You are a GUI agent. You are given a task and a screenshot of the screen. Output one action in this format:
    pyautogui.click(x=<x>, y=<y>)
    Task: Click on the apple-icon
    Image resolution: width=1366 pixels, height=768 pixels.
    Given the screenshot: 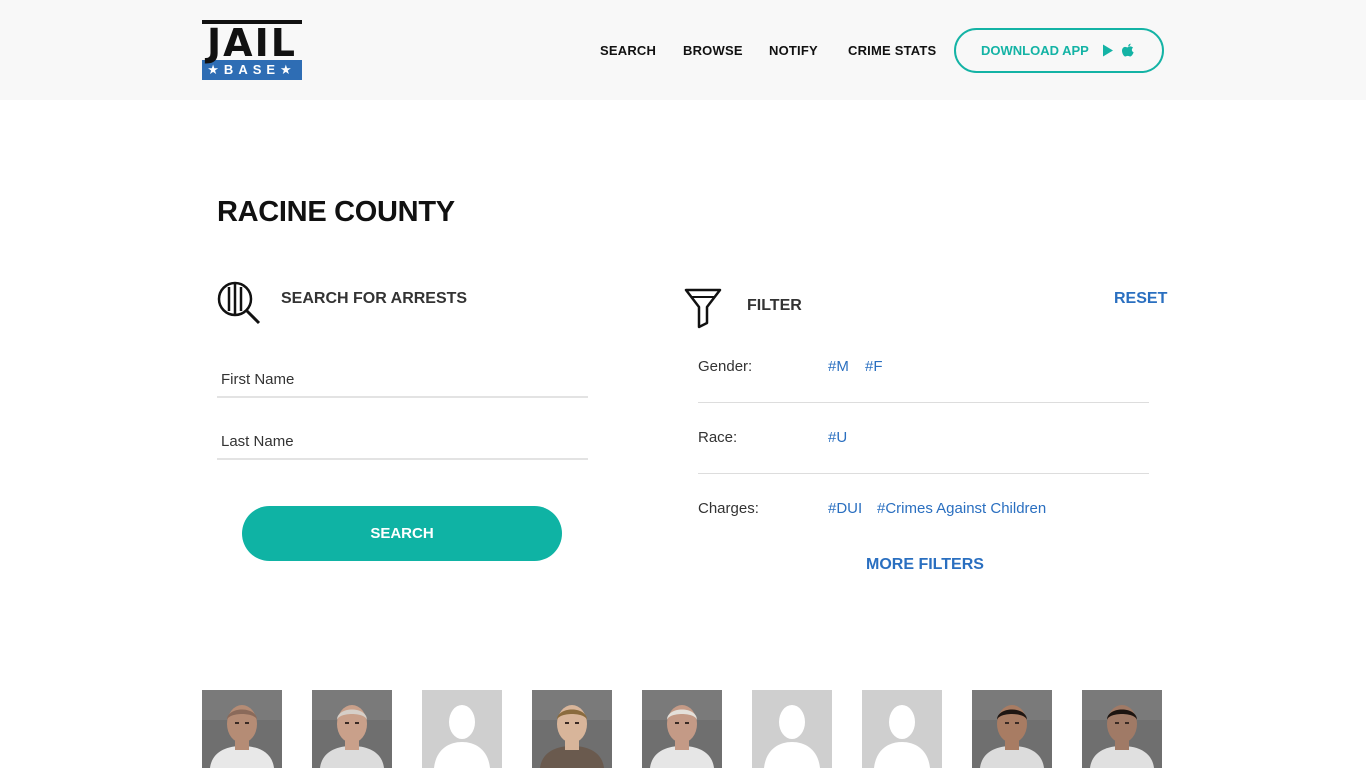 What is the action you would take?
    pyautogui.click(x=1127, y=49)
    